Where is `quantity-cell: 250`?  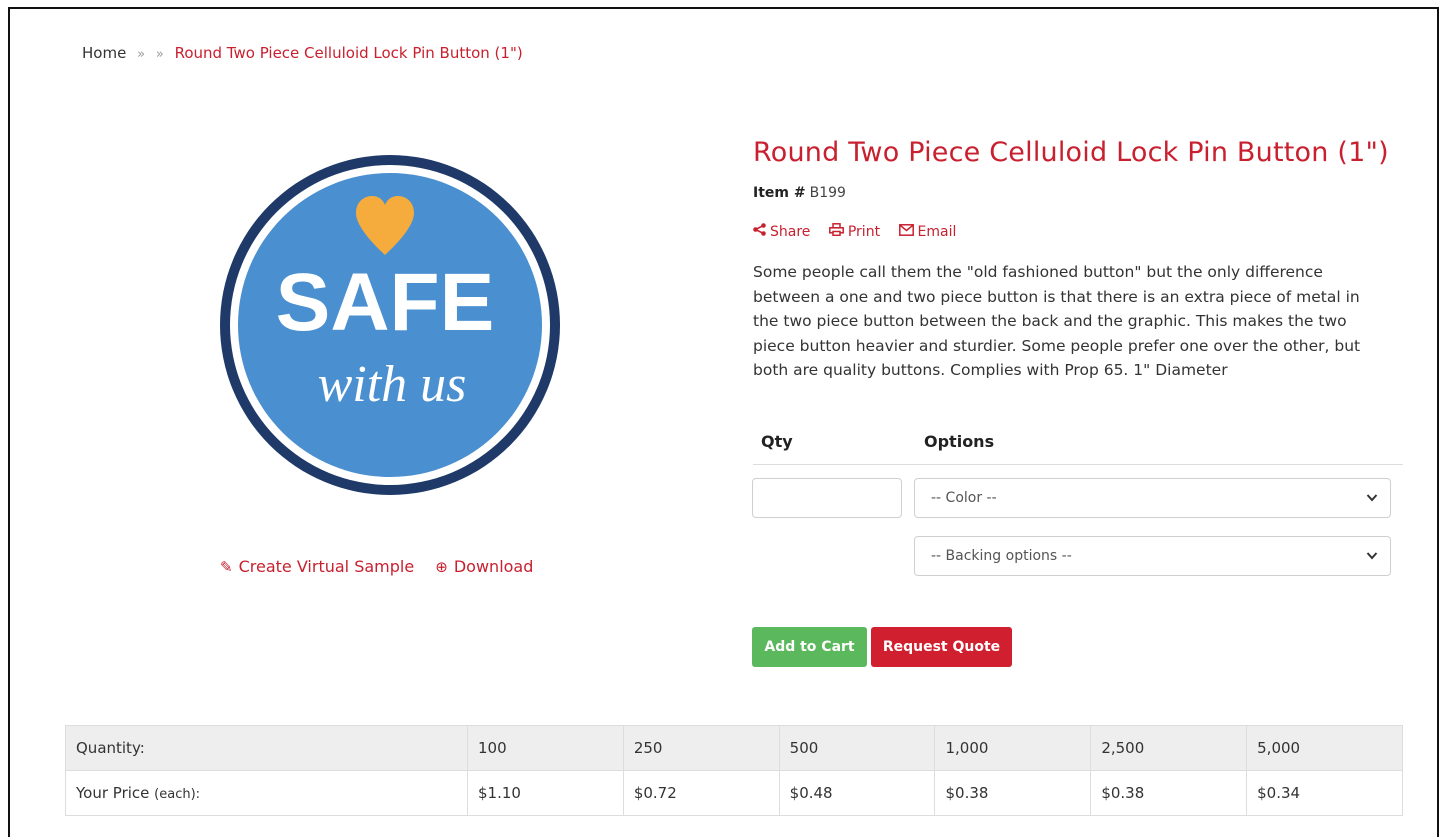 quantity-cell: 250 is located at coordinates (701, 748).